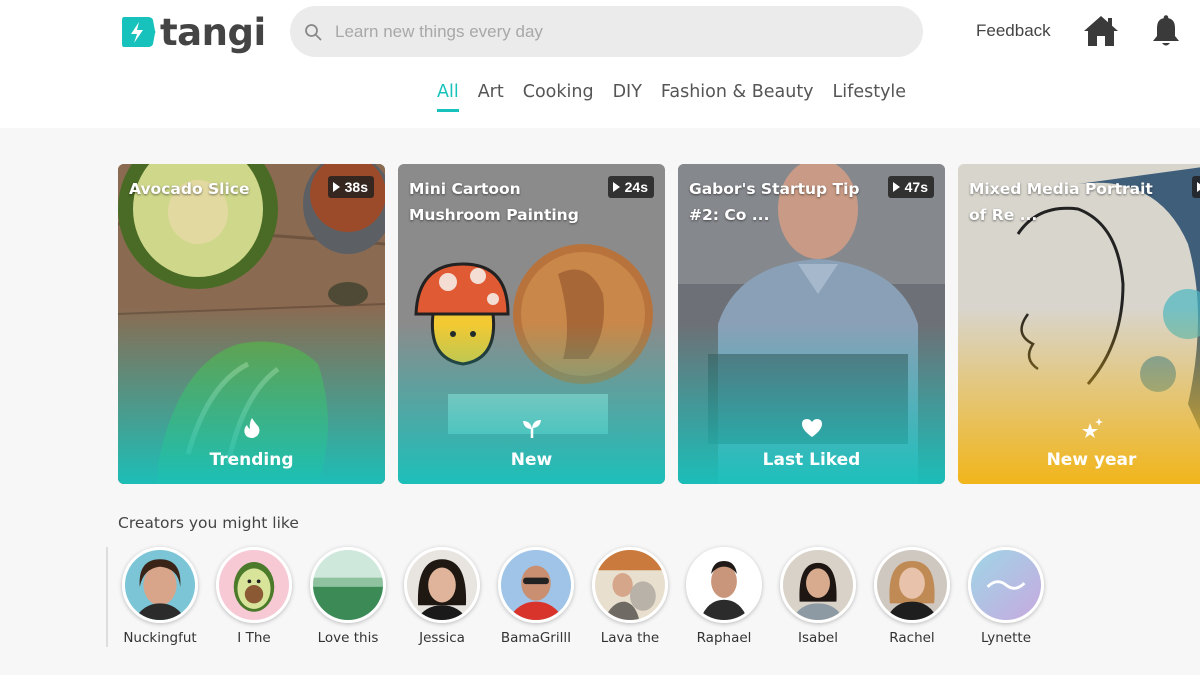  Describe the element at coordinates (1013, 31) in the screenshot. I see `feedback-link: Feedback` at that location.